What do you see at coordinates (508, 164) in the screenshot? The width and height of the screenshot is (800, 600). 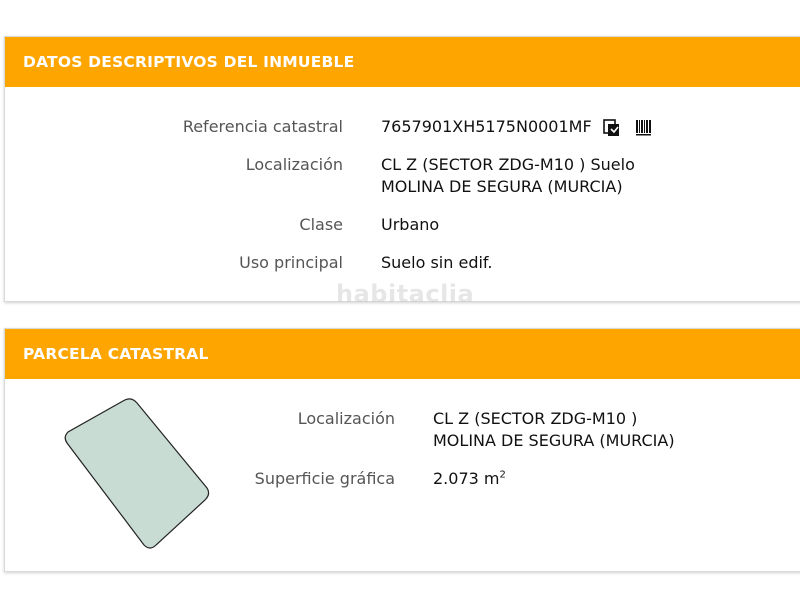 I see `localizacion-line1: CL Z (SECTOR ZDG-M10 ) Suelo` at bounding box center [508, 164].